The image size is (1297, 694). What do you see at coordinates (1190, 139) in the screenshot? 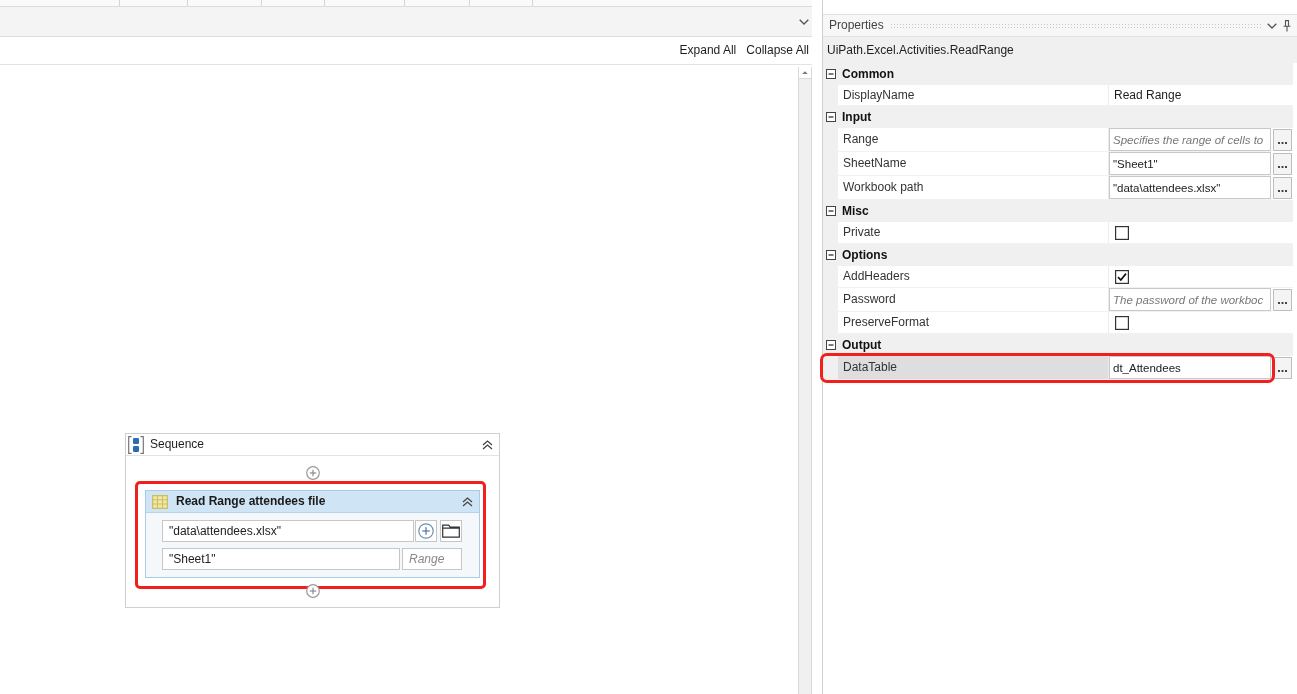
I see `property-field: Specifies the range of cells to` at bounding box center [1190, 139].